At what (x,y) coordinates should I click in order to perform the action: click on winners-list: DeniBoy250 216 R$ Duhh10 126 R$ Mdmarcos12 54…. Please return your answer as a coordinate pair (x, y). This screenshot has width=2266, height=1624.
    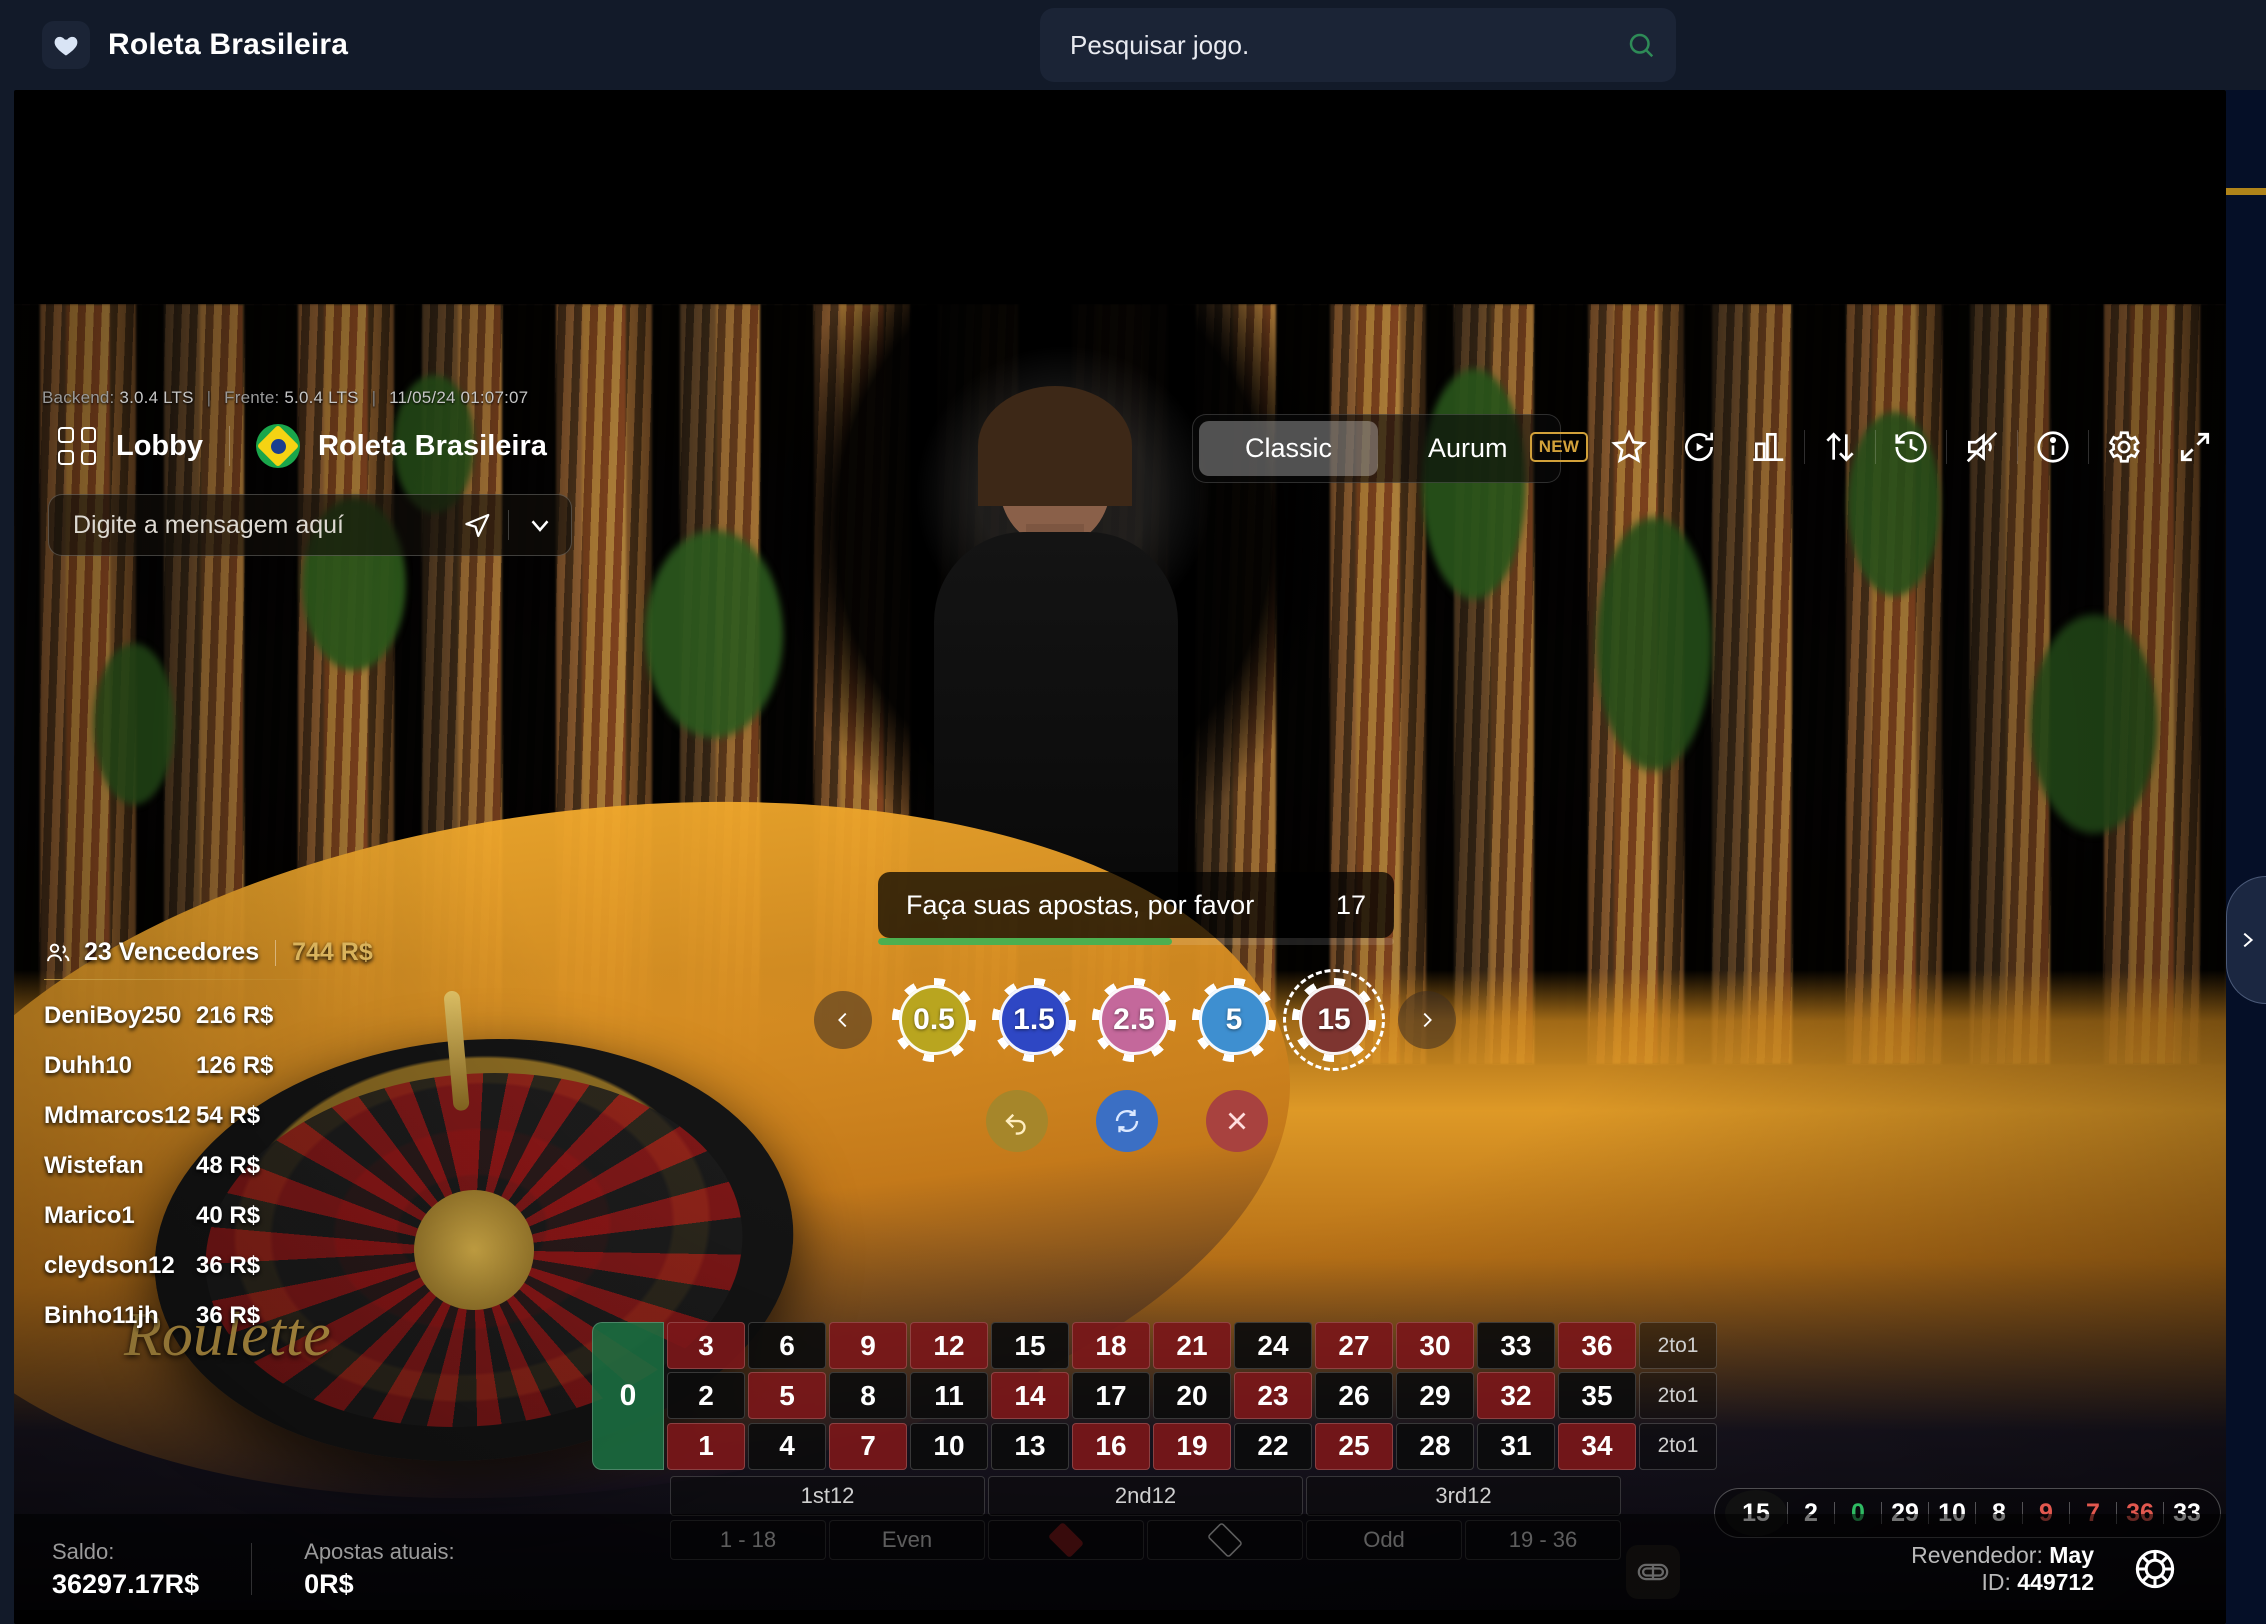
    Looking at the image, I should click on (209, 1166).